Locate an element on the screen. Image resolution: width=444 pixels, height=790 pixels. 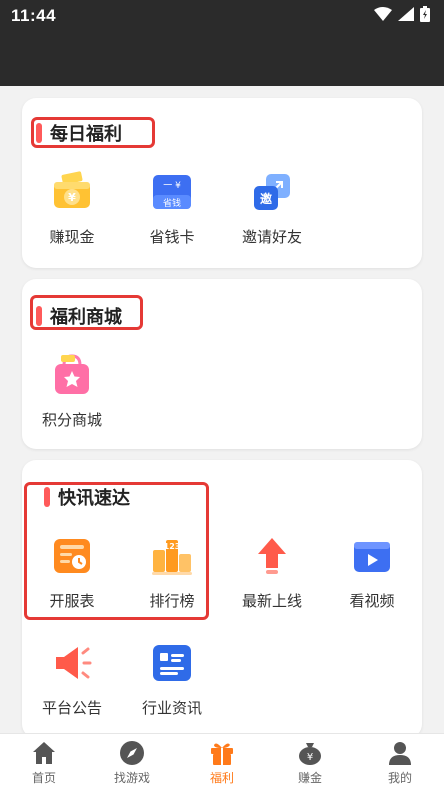
highlight-box-news is located at coordinates (116, 551).